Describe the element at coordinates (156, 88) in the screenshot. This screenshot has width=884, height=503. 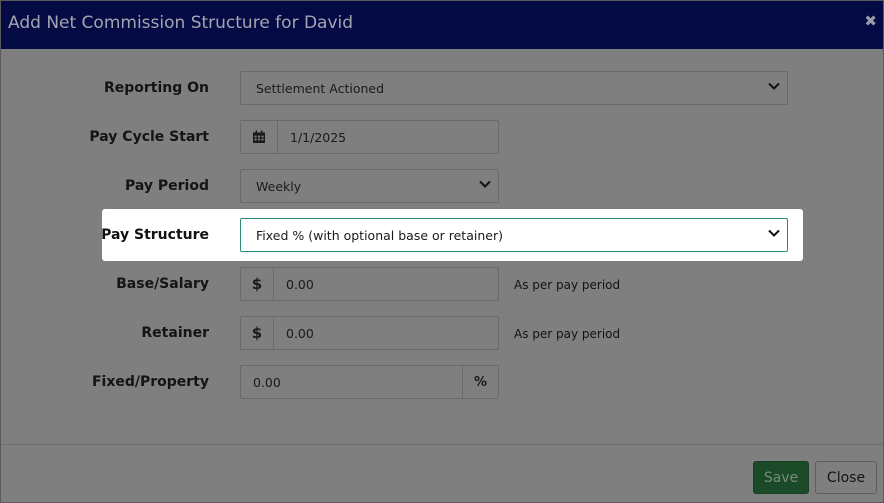
I see `reporting-on-label: Reporting On` at that location.